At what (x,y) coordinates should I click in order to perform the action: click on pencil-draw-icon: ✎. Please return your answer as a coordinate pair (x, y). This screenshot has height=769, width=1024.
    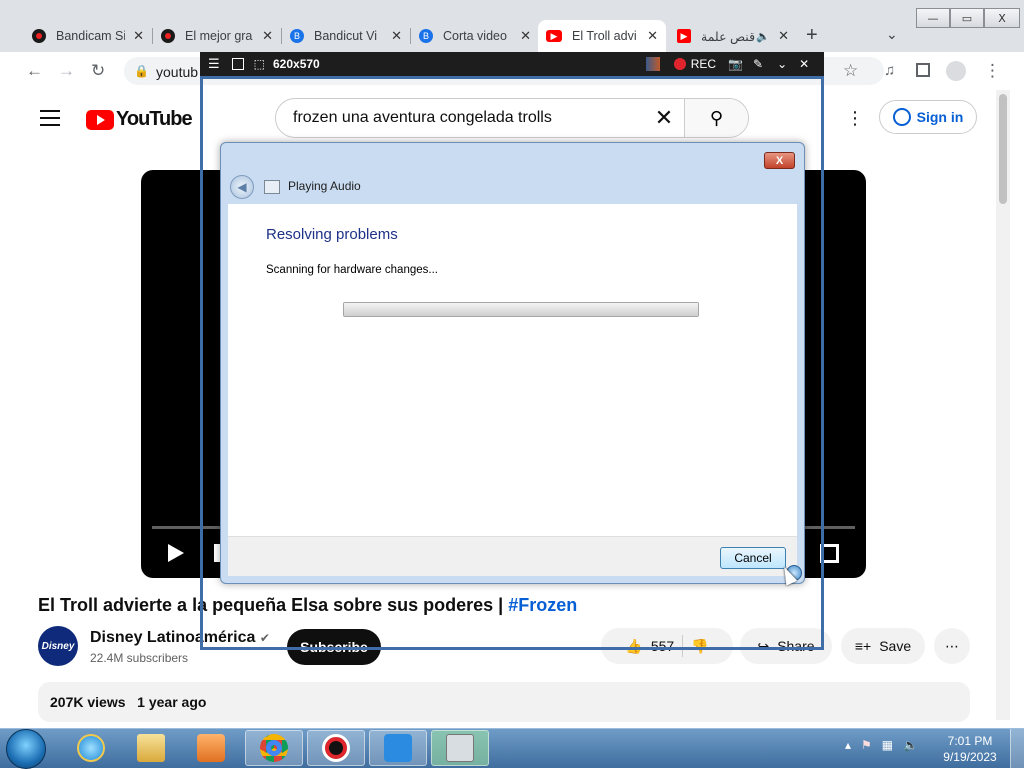
    Looking at the image, I should click on (758, 64).